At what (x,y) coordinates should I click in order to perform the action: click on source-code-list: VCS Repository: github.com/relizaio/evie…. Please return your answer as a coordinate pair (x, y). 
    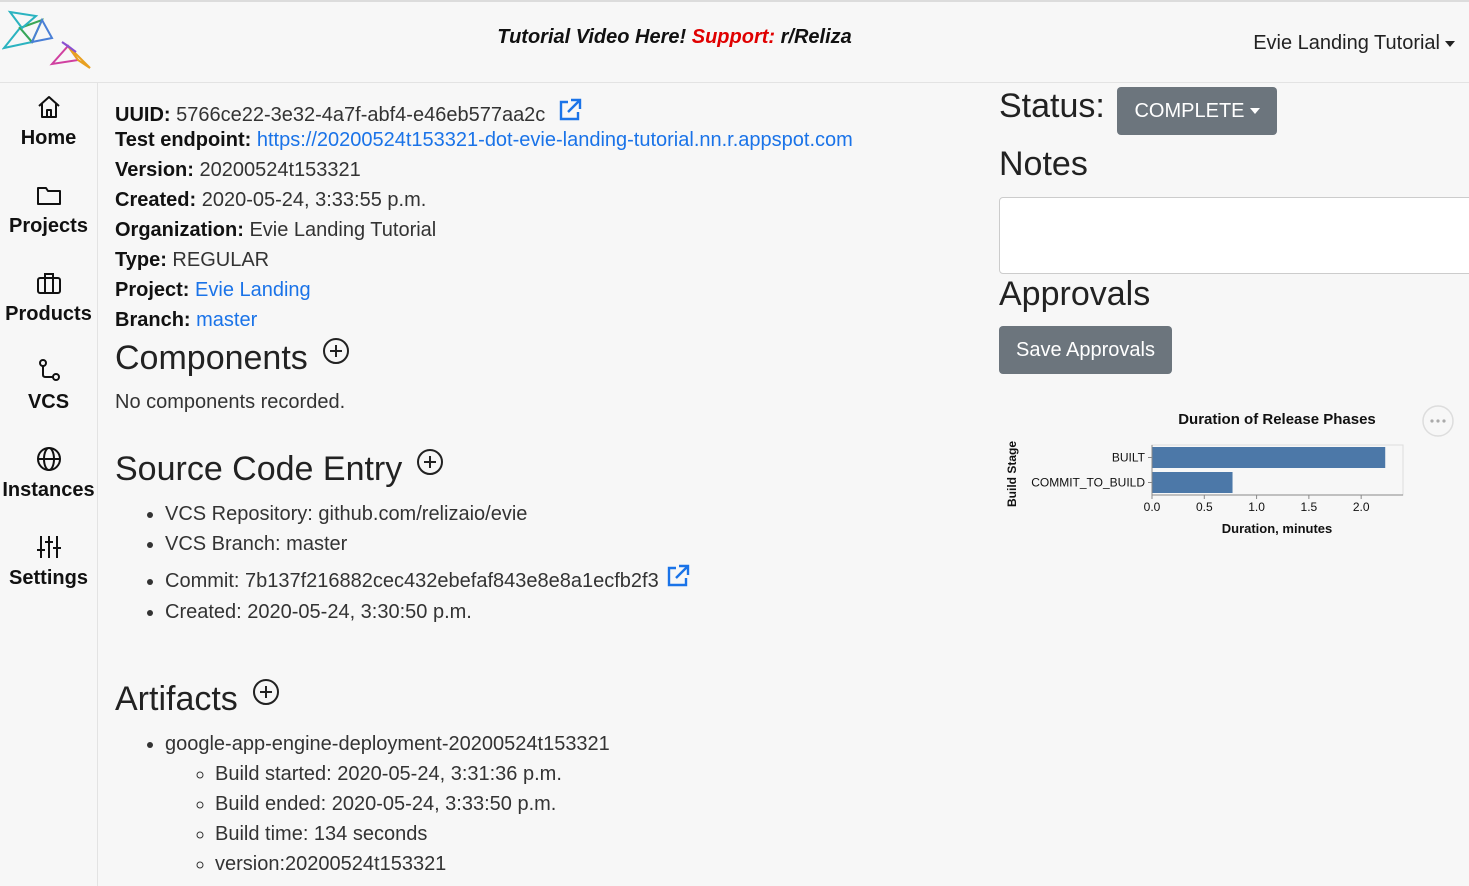
    Looking at the image, I should click on (403, 563).